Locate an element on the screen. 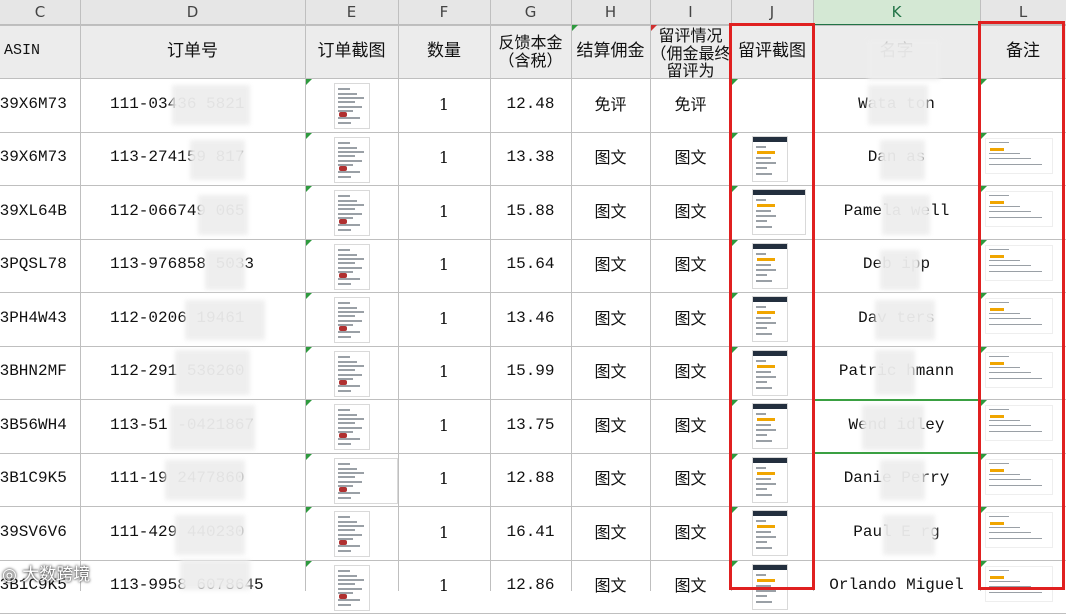 The width and height of the screenshot is (1066, 614). cell-order: 113-976858 5033 is located at coordinates (192, 266).